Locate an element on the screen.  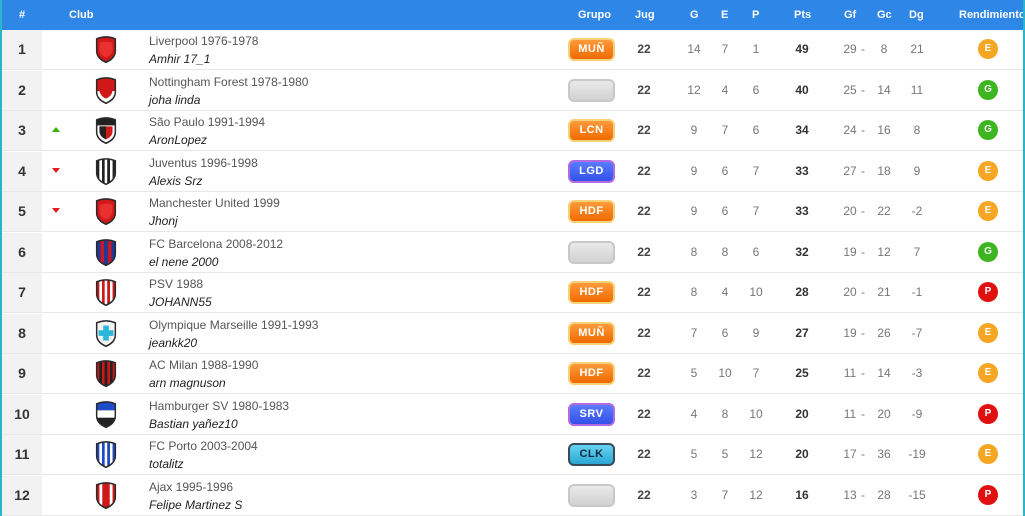
header-jug: Jug is located at coordinates (645, 15).